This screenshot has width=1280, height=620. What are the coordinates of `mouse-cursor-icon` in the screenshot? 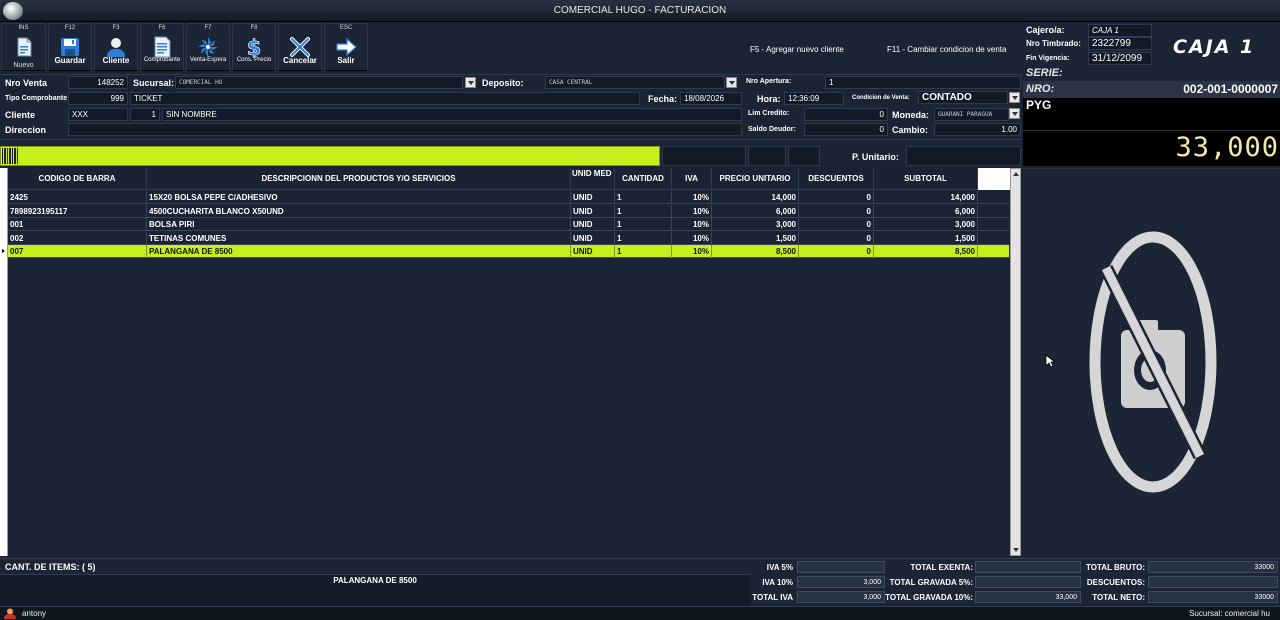 It's located at (1050, 361).